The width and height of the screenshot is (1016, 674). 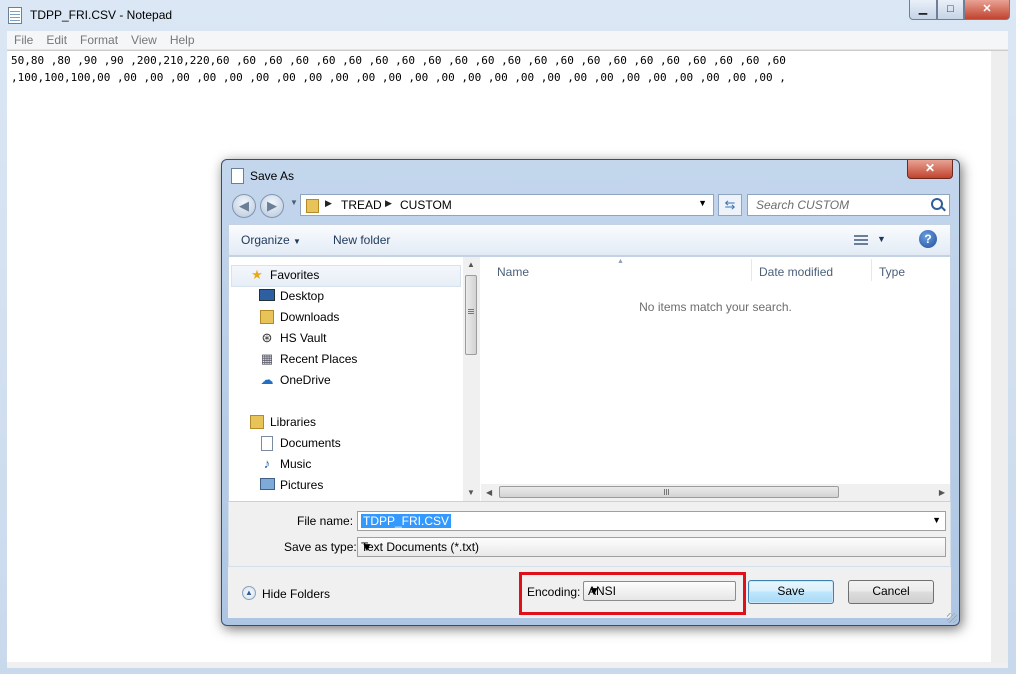 I want to click on cancel-button: Cancel, so click(x=891, y=592).